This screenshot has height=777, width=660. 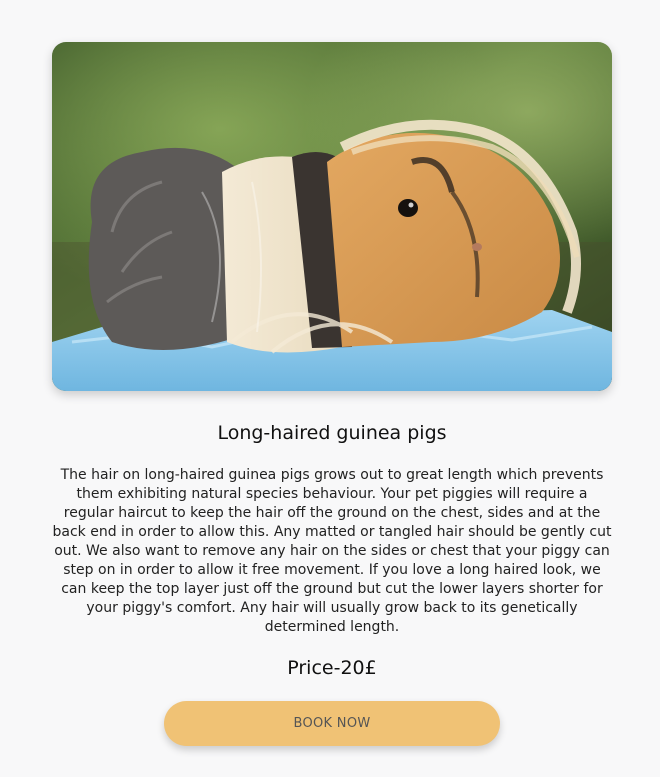 I want to click on product-price: Price-20£, so click(x=332, y=668).